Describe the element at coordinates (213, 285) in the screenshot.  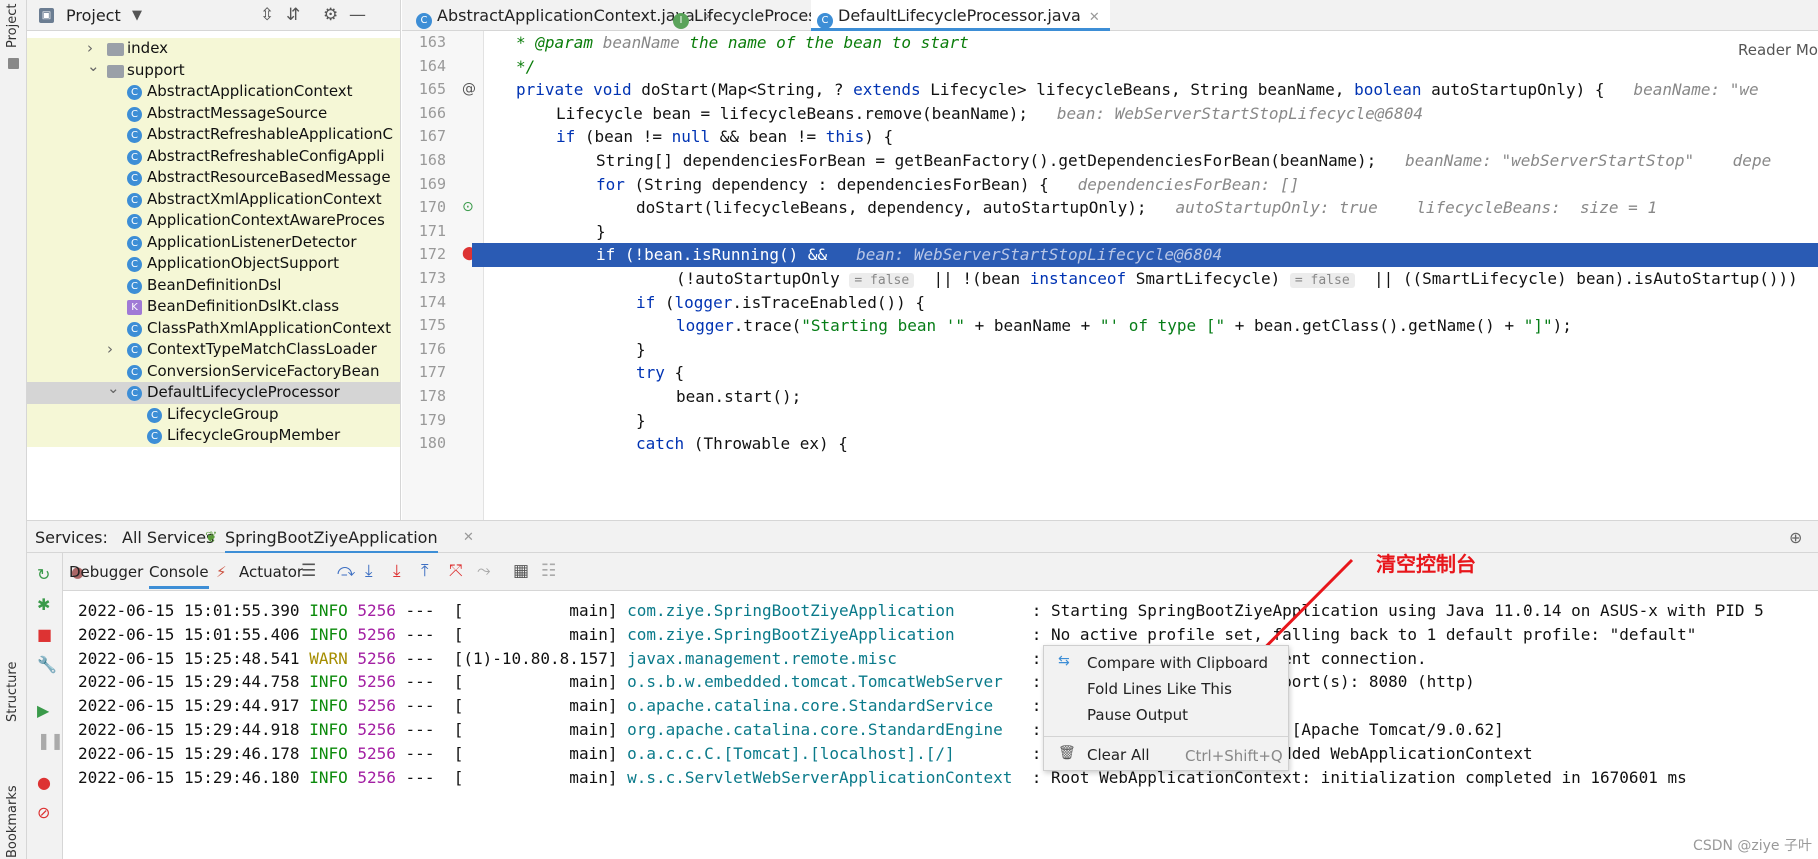
I see `tree-item: C BeanDefinitionDsl` at that location.